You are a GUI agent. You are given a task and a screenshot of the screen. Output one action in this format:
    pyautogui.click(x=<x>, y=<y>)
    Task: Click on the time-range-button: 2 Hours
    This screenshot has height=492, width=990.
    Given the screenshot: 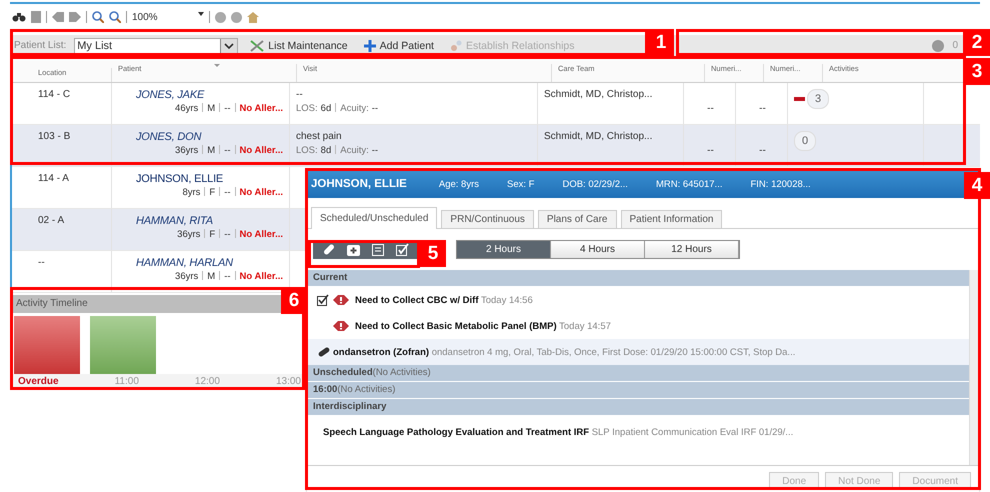 What is the action you would take?
    pyautogui.click(x=504, y=249)
    